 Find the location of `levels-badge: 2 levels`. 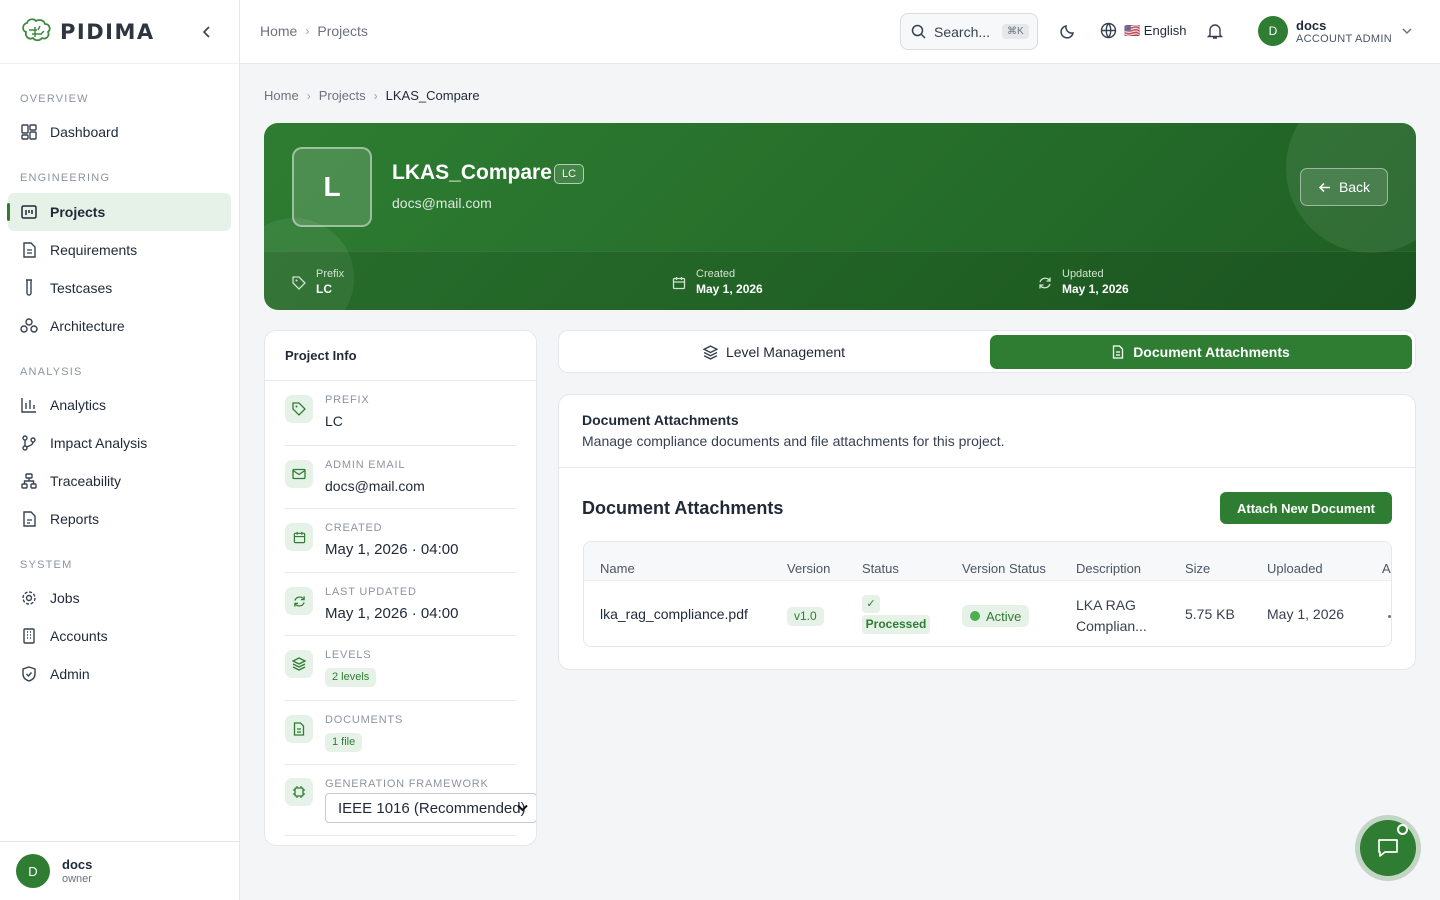

levels-badge: 2 levels is located at coordinates (351, 677).